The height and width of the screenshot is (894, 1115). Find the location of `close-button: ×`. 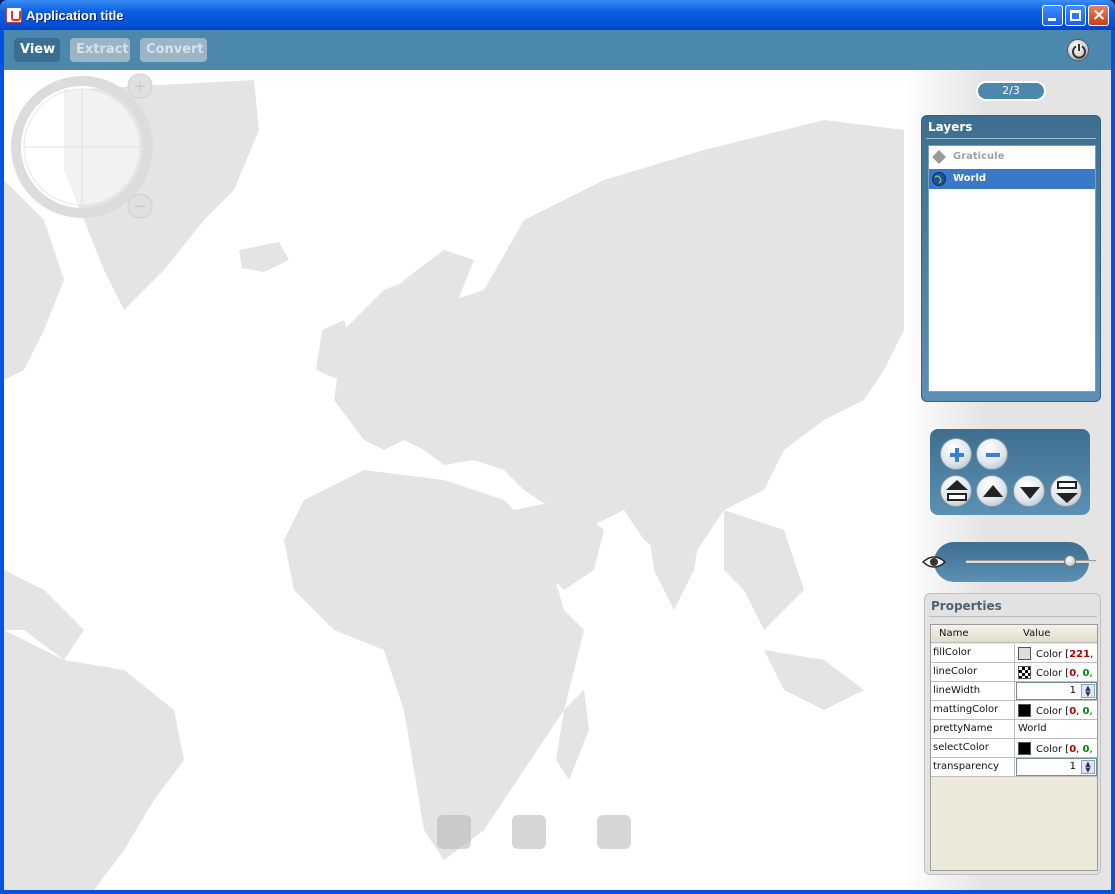

close-button: × is located at coordinates (1098, 15).